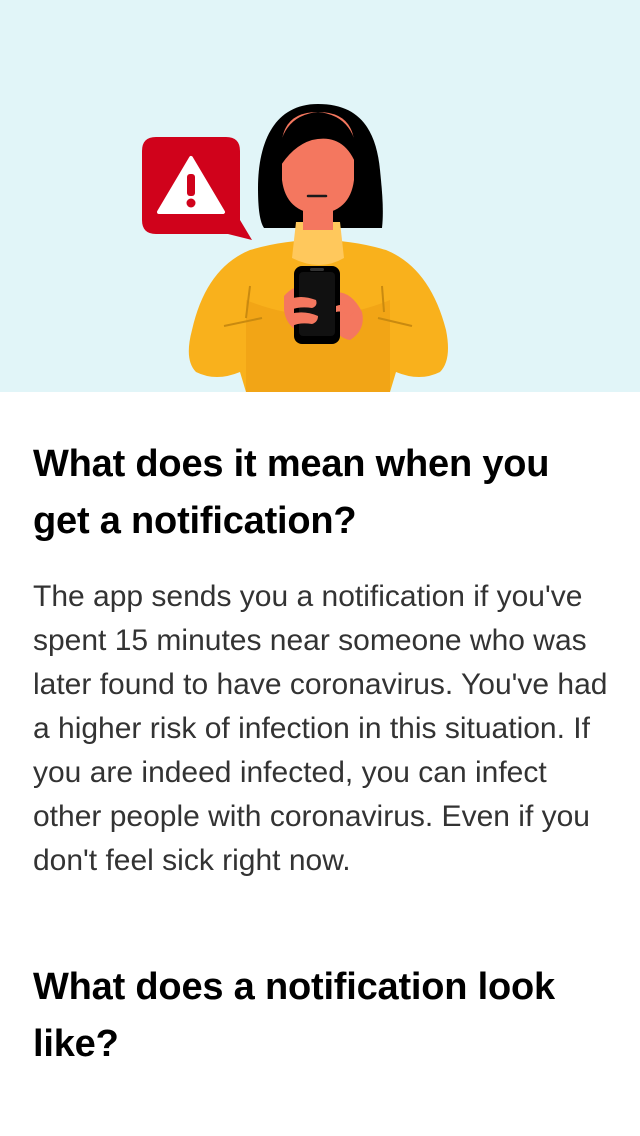 This screenshot has height=1136, width=640. I want to click on section-title-look: What does a notification look like?, so click(294, 1015).